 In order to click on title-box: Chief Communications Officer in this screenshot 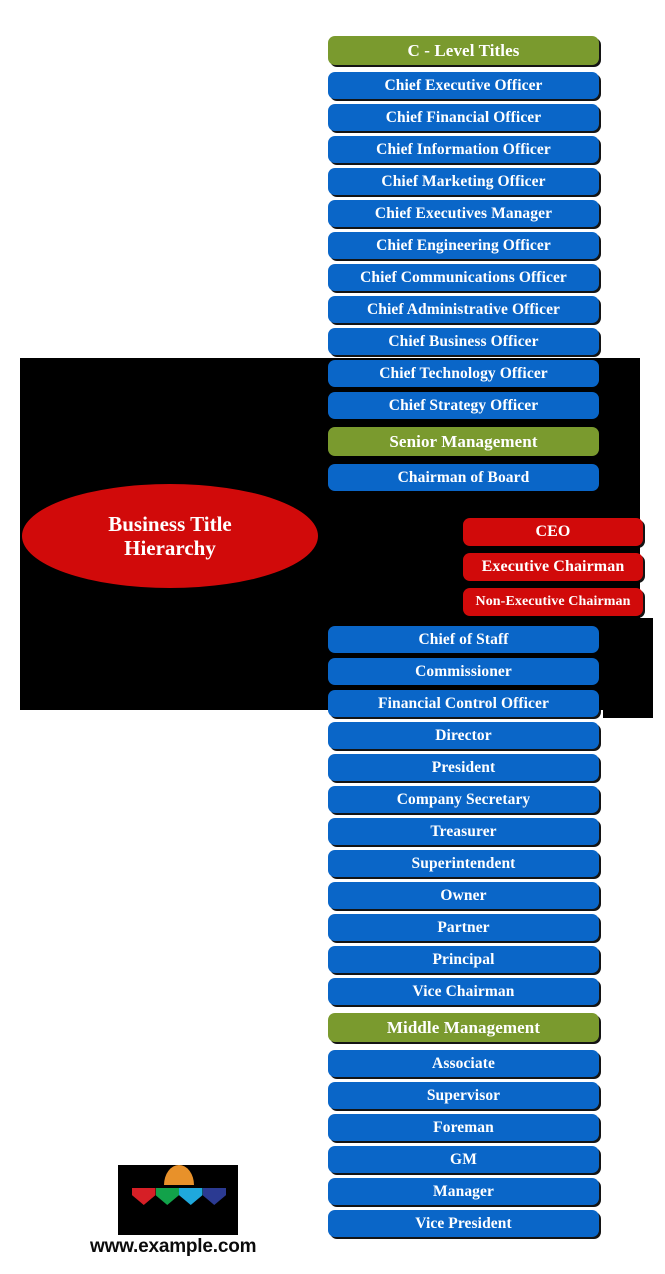, I will do `click(463, 277)`.